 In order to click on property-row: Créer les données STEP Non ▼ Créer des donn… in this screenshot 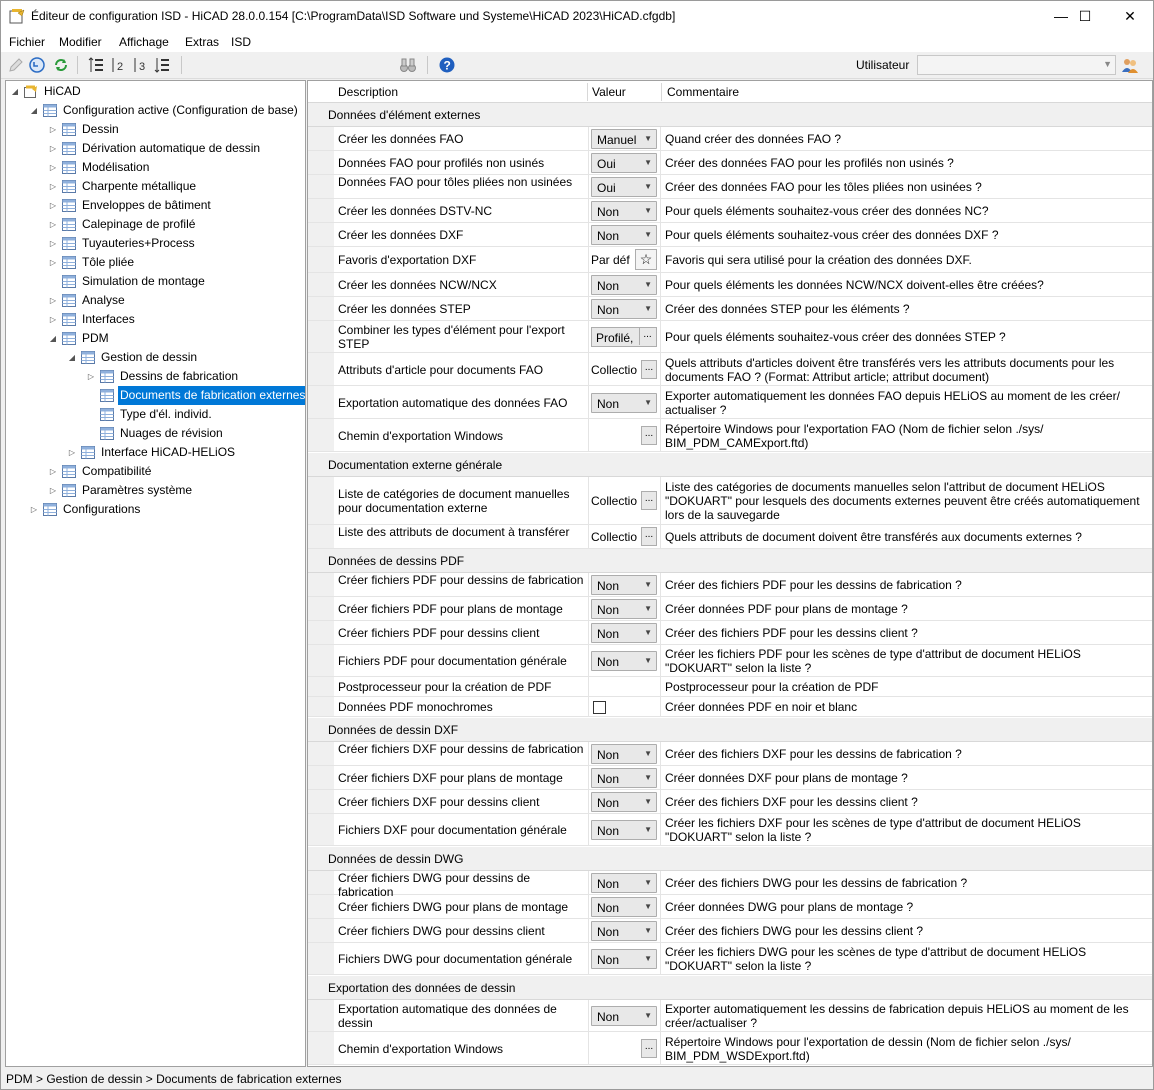, I will do `click(730, 309)`.